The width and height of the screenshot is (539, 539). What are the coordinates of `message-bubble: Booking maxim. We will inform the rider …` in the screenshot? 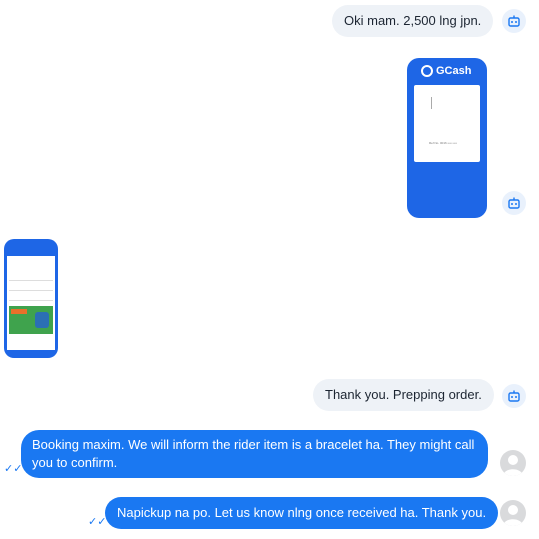 It's located at (254, 454).